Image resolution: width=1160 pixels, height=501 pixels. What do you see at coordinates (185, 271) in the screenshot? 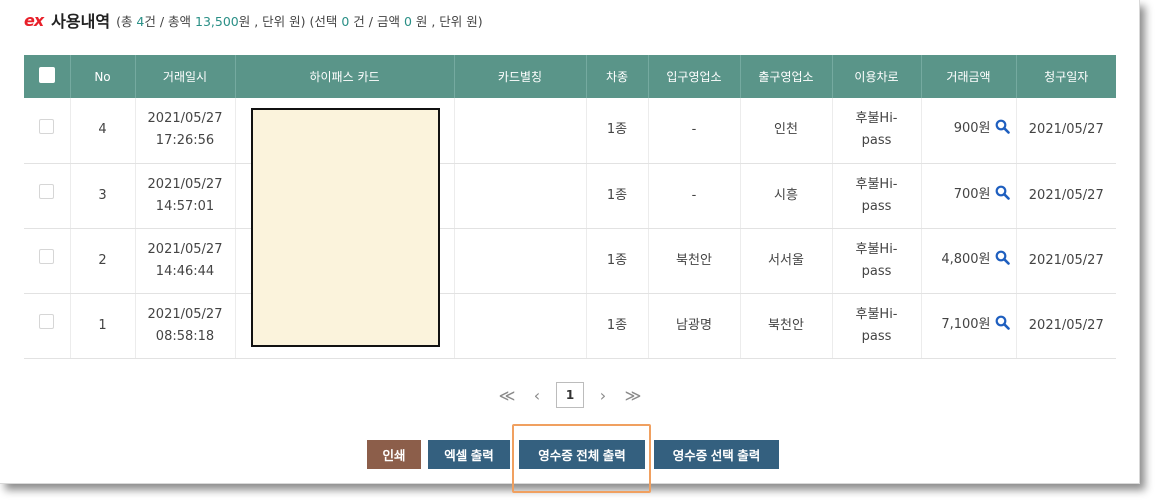
I see `transaction-time: 14:46:44` at bounding box center [185, 271].